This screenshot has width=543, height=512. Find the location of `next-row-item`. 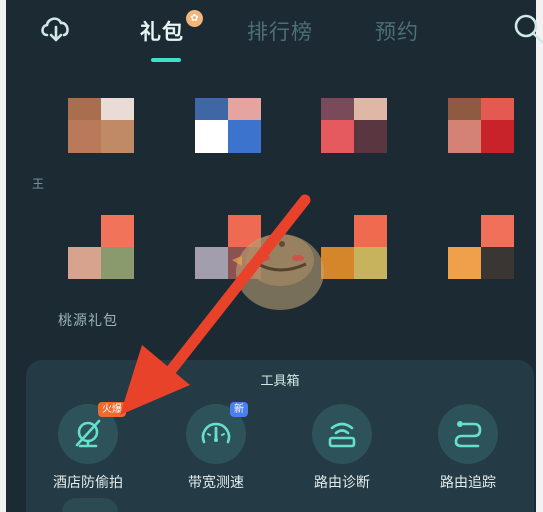

next-row-item is located at coordinates (90, 505).